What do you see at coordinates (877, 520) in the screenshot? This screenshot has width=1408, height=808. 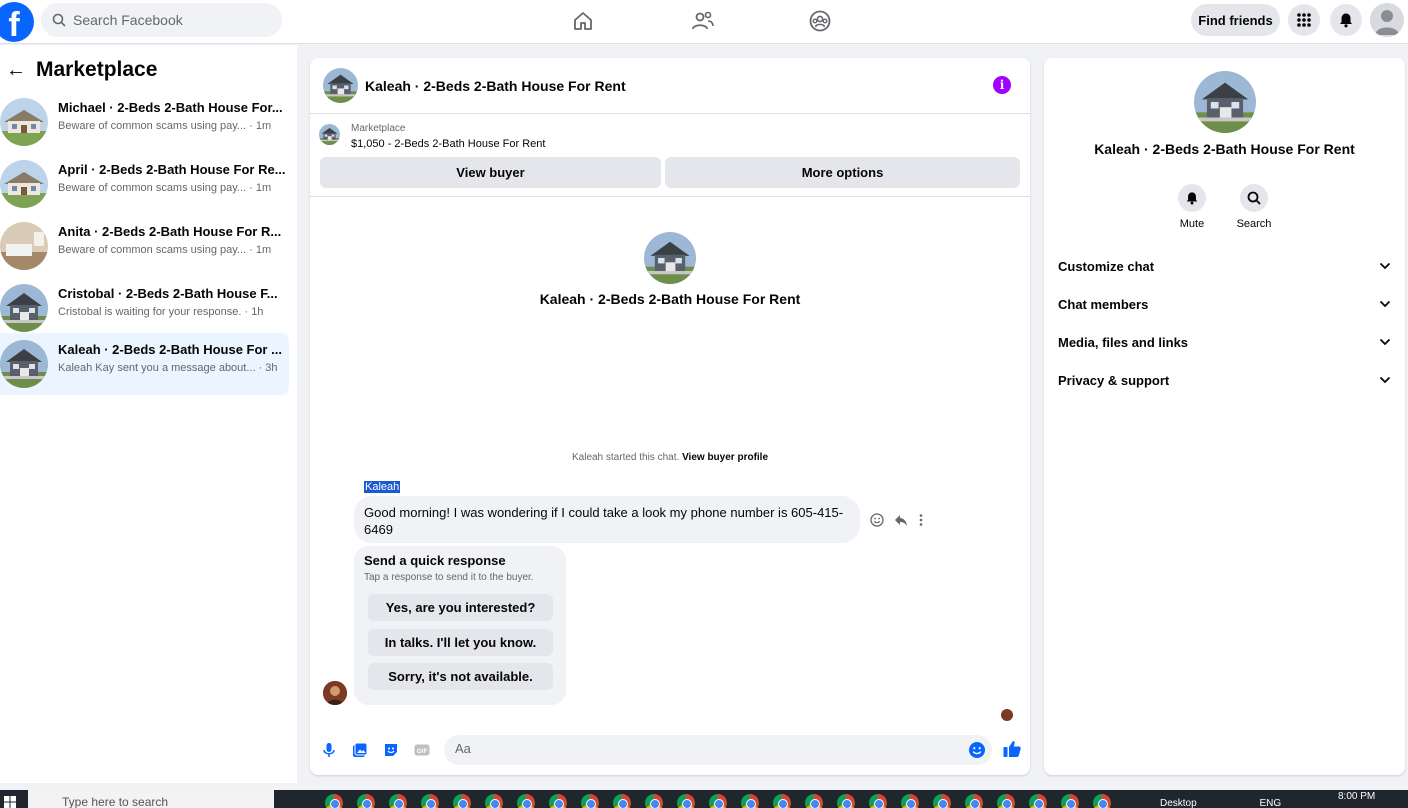 I see `react-emoji-icon` at bounding box center [877, 520].